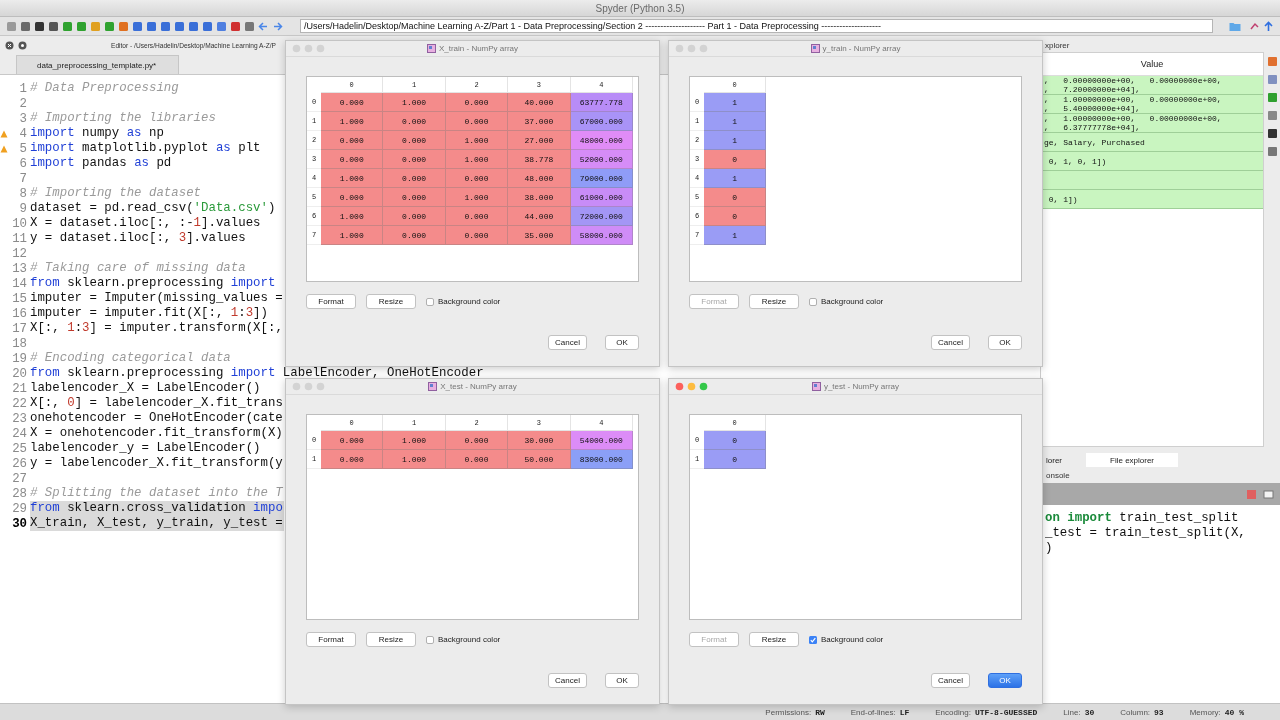 Image resolution: width=1280 pixels, height=720 pixels. Describe the element at coordinates (1152, 85) in the screenshot. I see `variable-row: , 0.00000000e+00, 0.00000000e+00, , 7.20000000e+04],` at that location.